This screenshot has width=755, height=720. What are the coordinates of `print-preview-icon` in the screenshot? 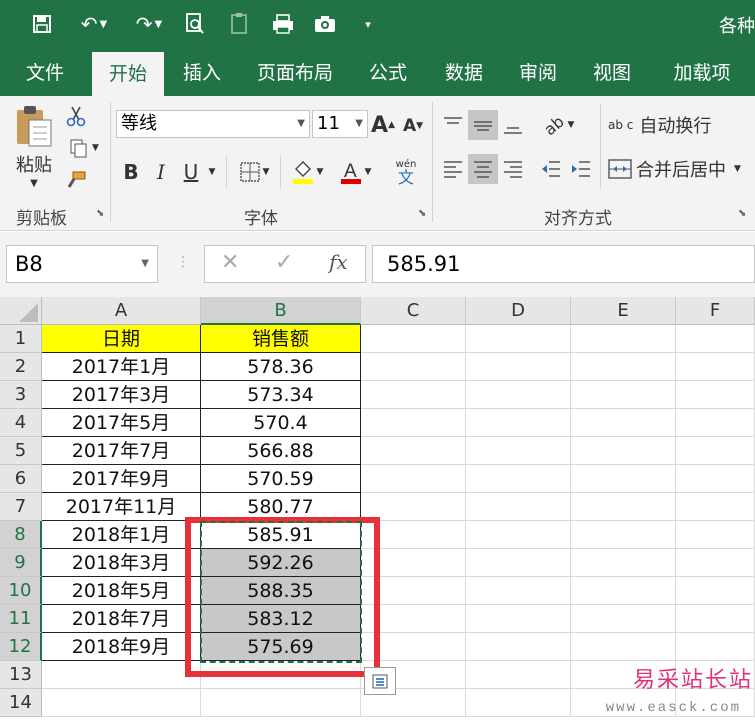 It's located at (195, 24).